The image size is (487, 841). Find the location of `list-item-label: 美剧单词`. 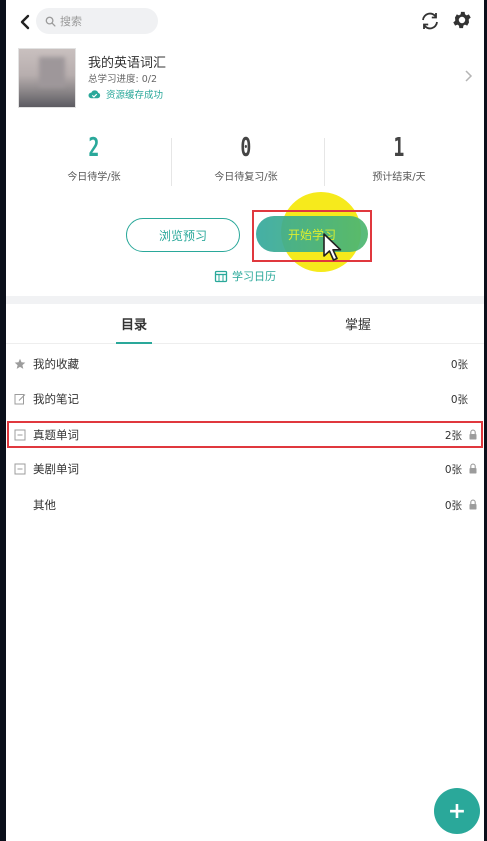

list-item-label: 美剧单词 is located at coordinates (56, 469).